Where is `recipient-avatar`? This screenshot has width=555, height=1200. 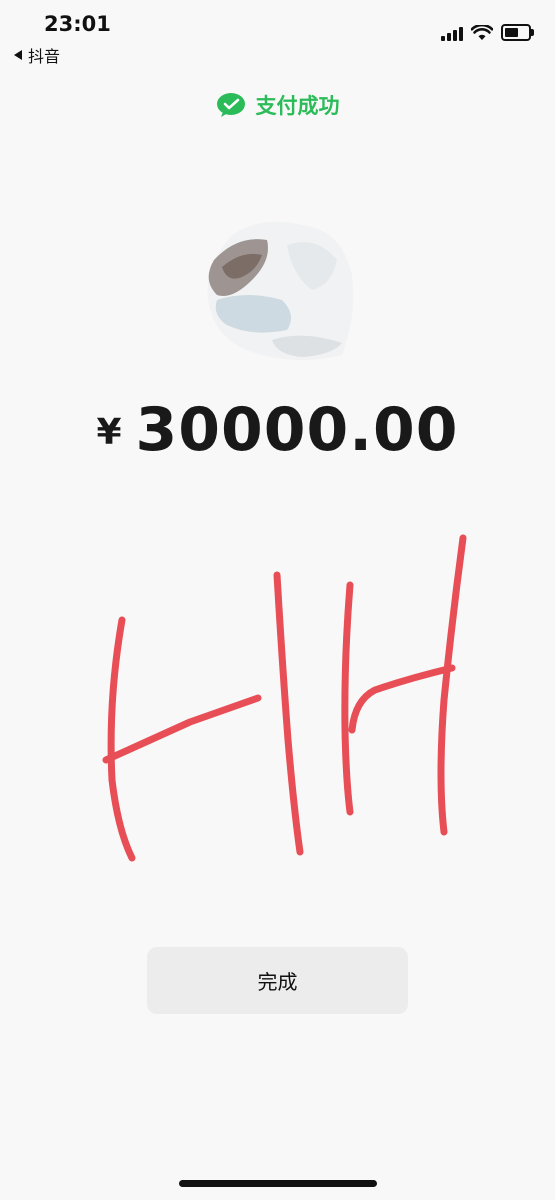
recipient-avatar is located at coordinates (280, 290).